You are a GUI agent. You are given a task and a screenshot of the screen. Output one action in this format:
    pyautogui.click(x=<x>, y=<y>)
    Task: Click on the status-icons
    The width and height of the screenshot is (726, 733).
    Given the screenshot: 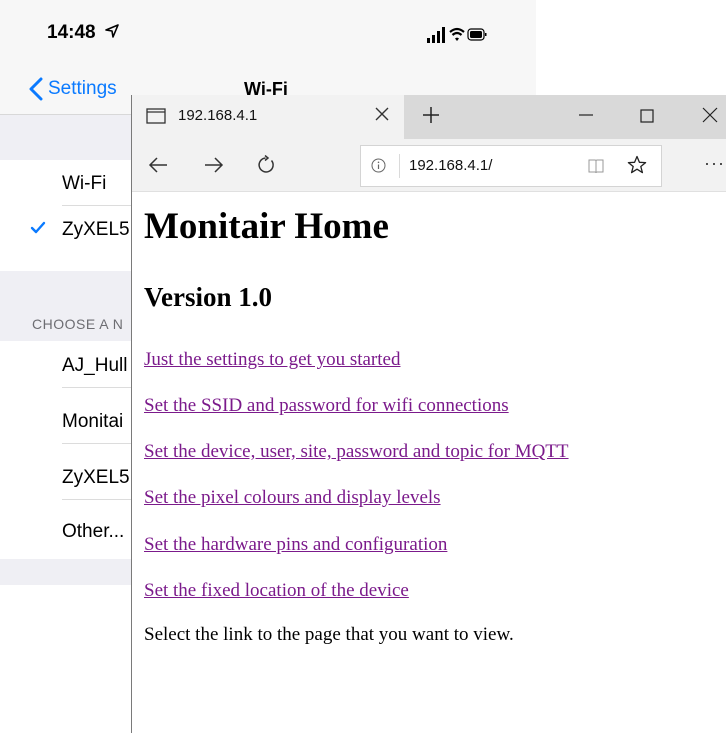 What is the action you would take?
    pyautogui.click(x=457, y=35)
    